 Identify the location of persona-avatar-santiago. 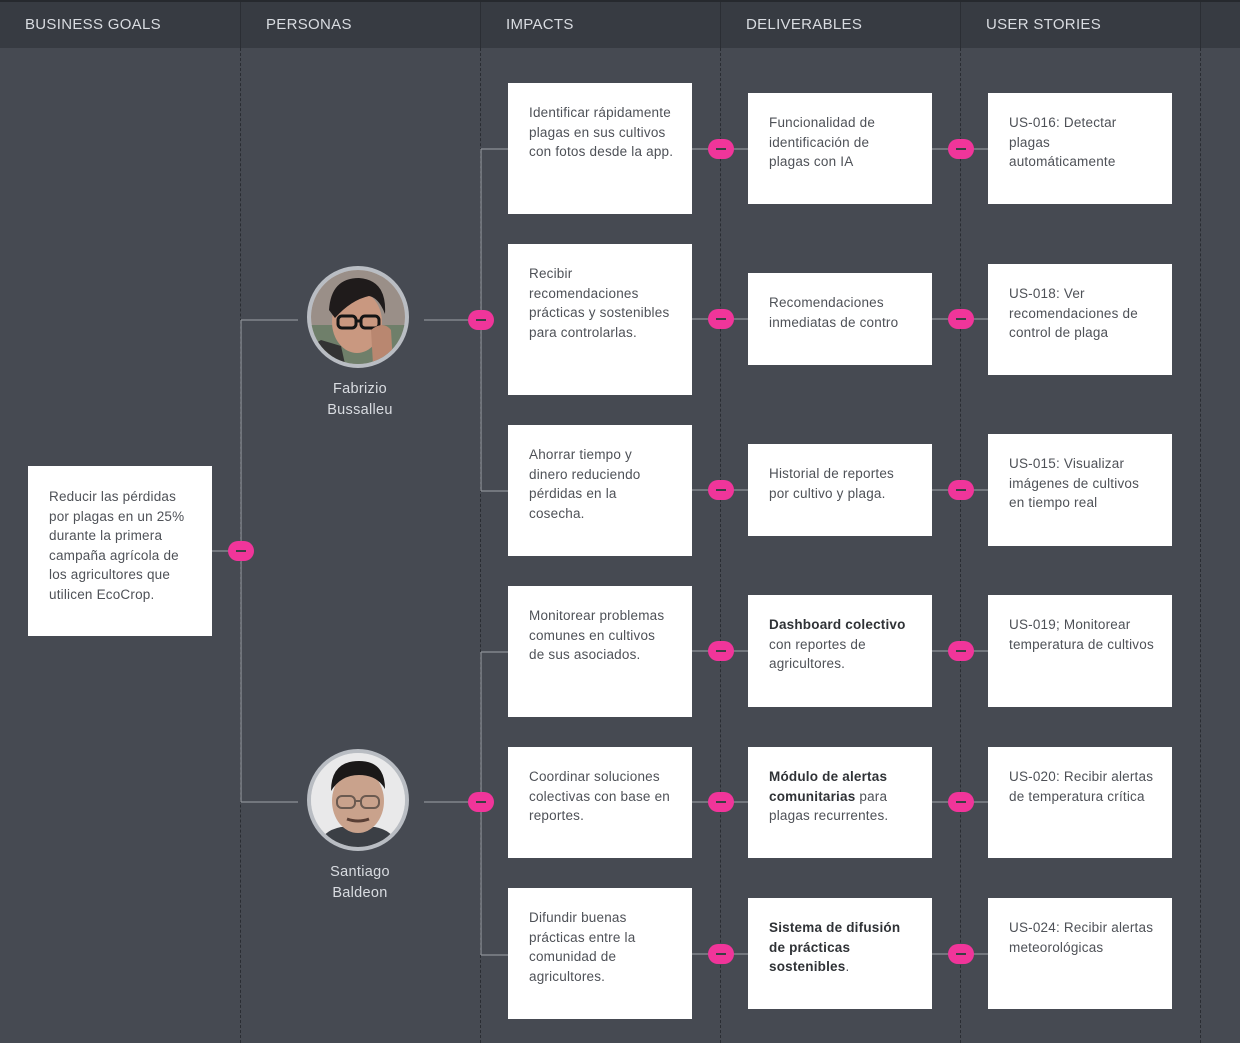
(358, 800).